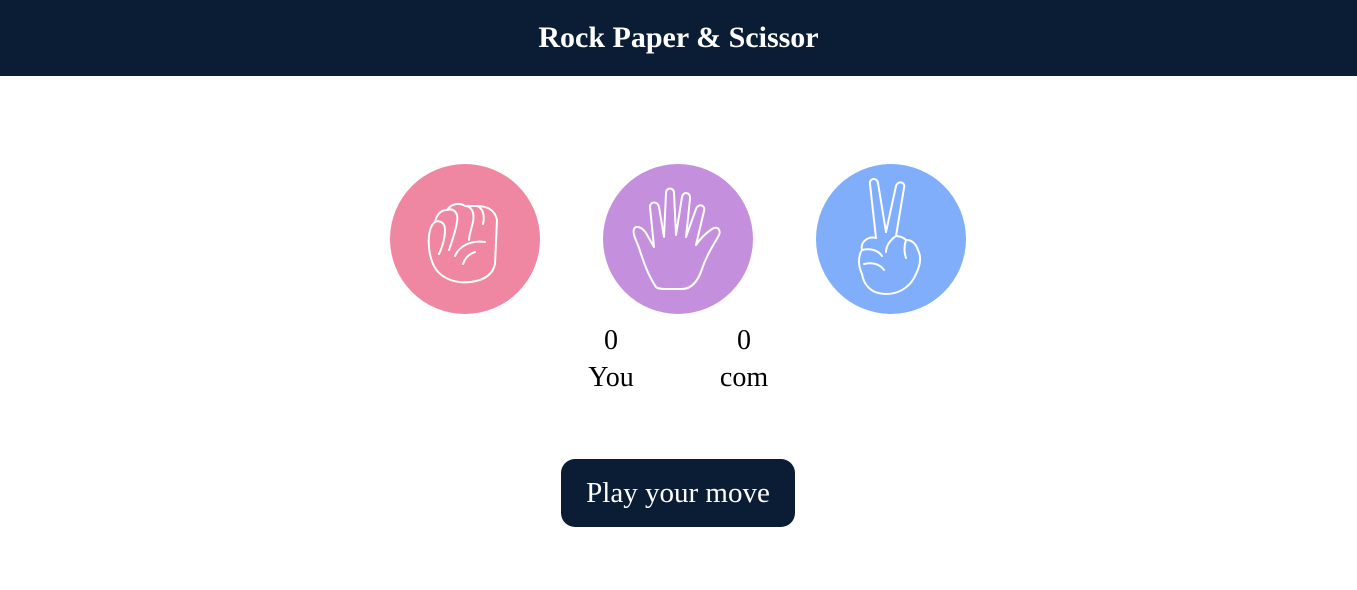 This screenshot has height=590, width=1357. I want to click on fist-icon, so click(462, 243).